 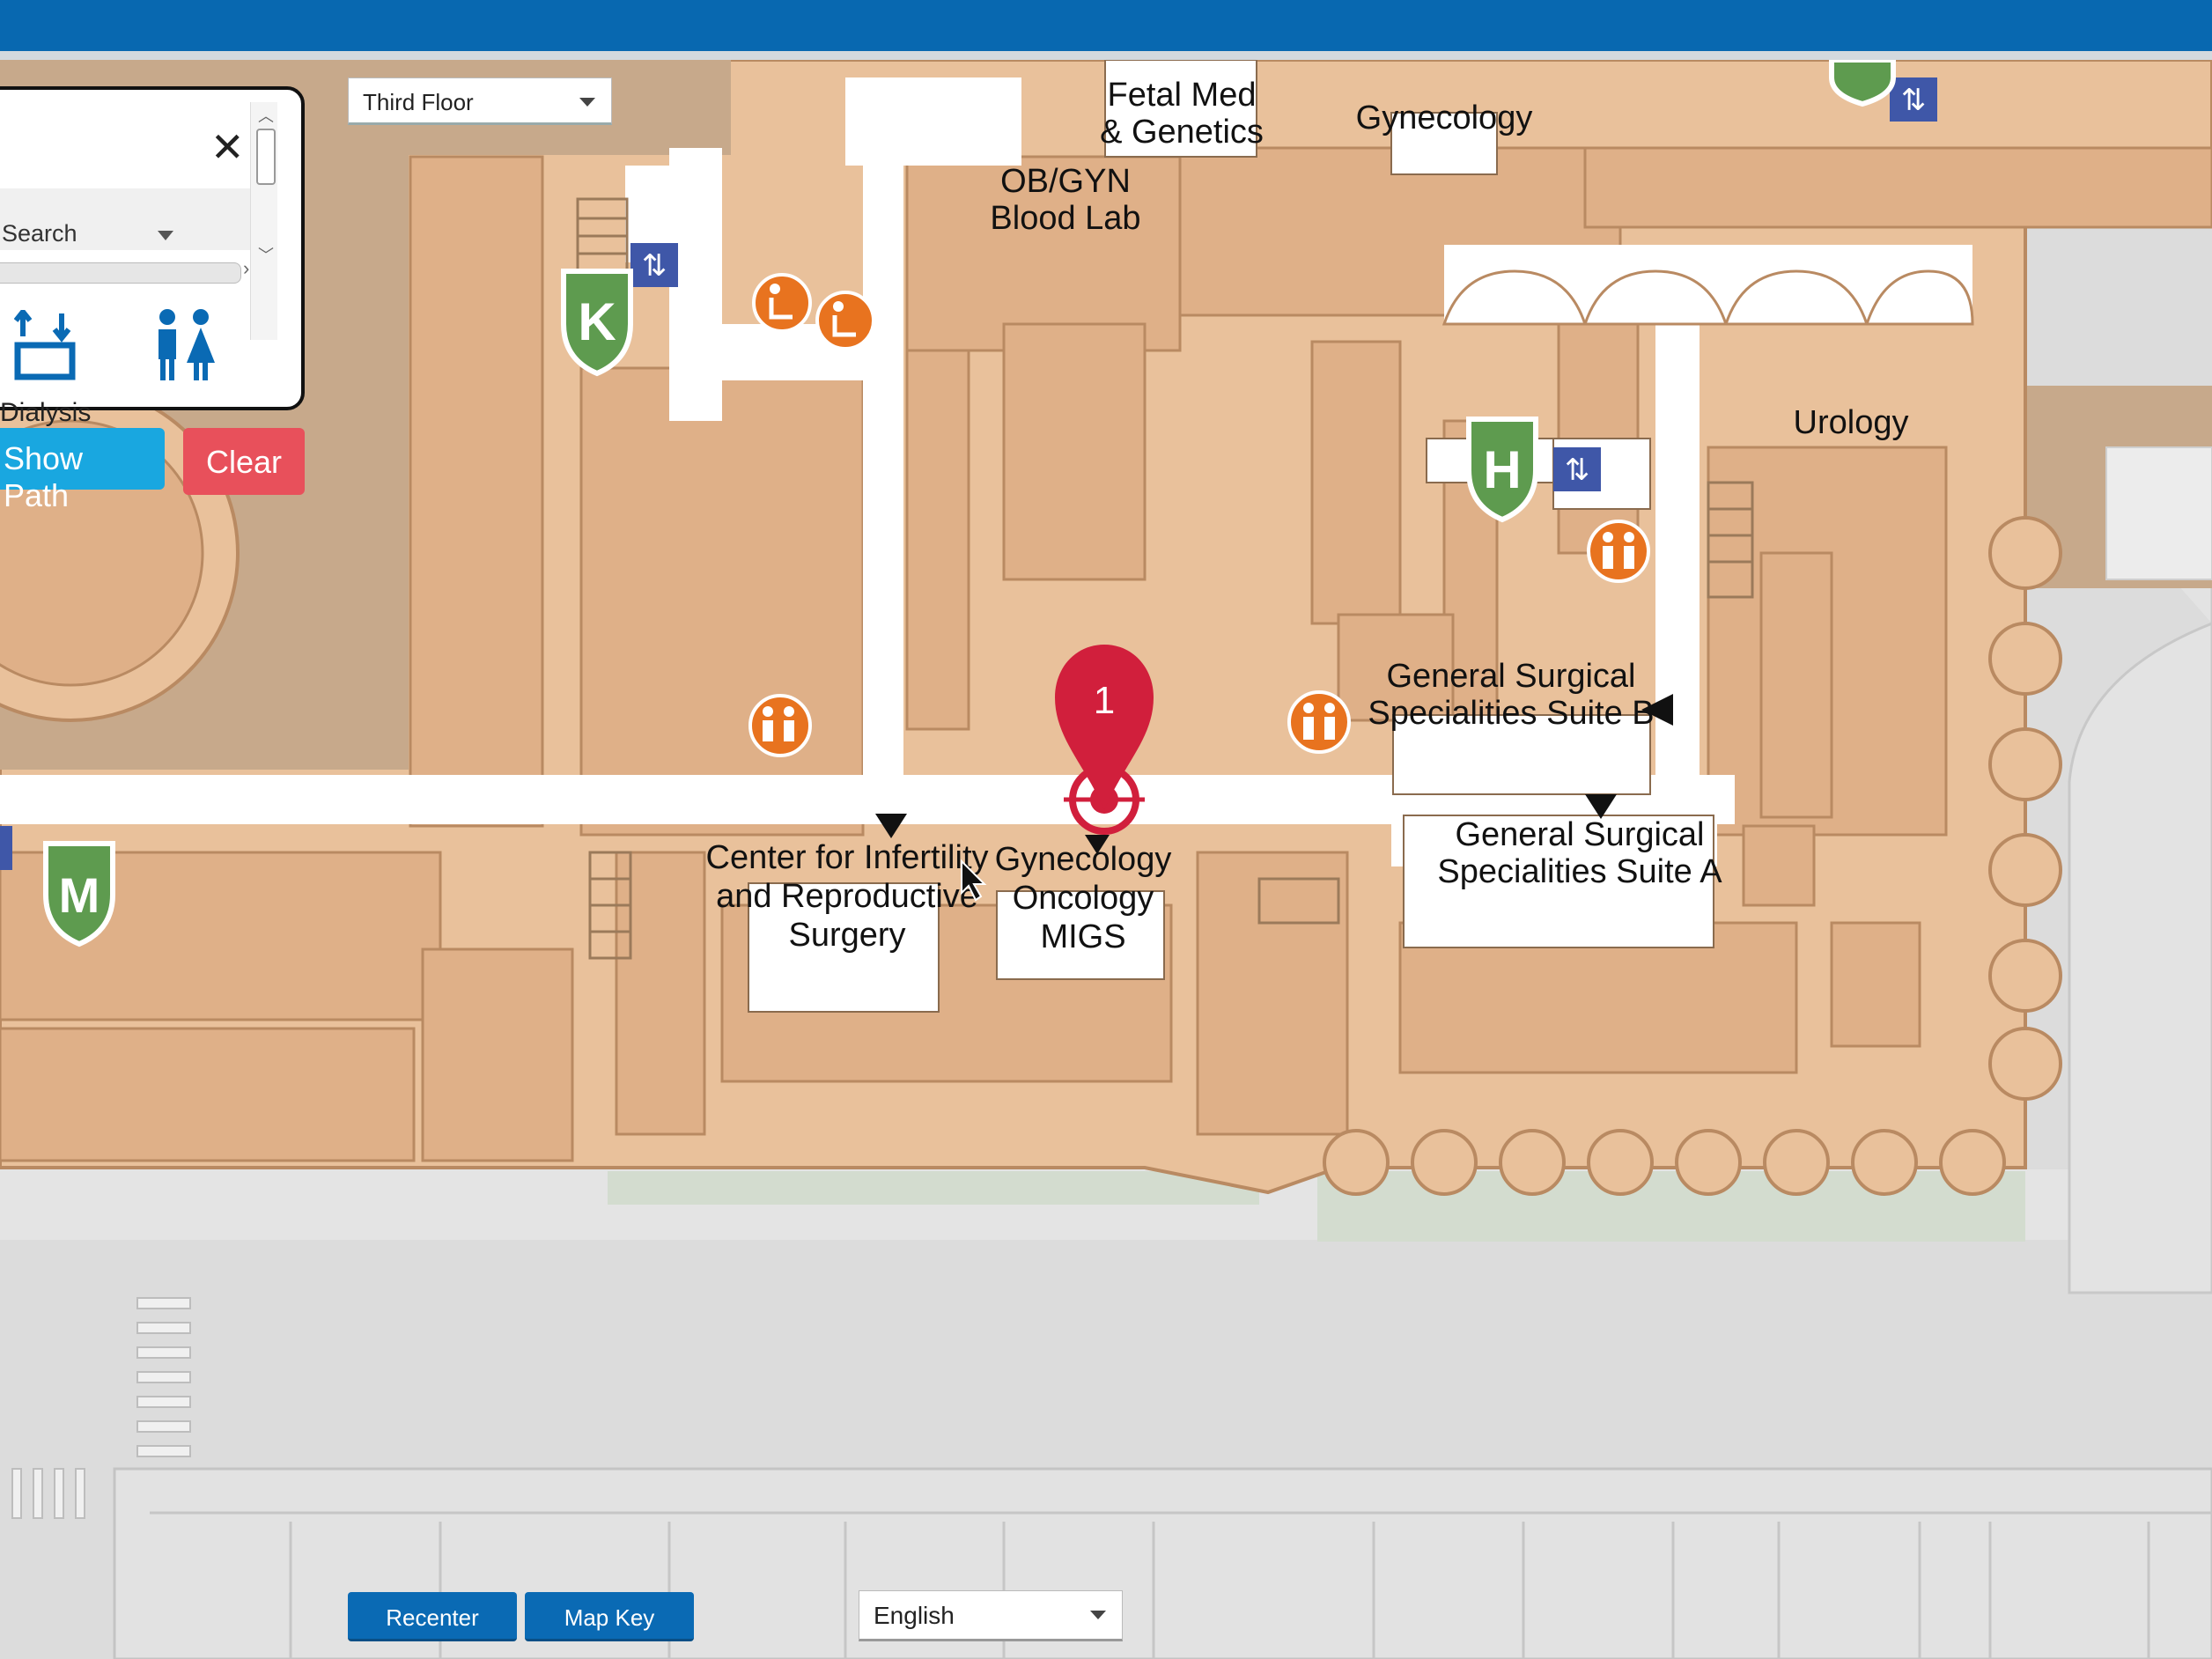 I want to click on elevator-marker-k-icon: K, so click(x=597, y=323).